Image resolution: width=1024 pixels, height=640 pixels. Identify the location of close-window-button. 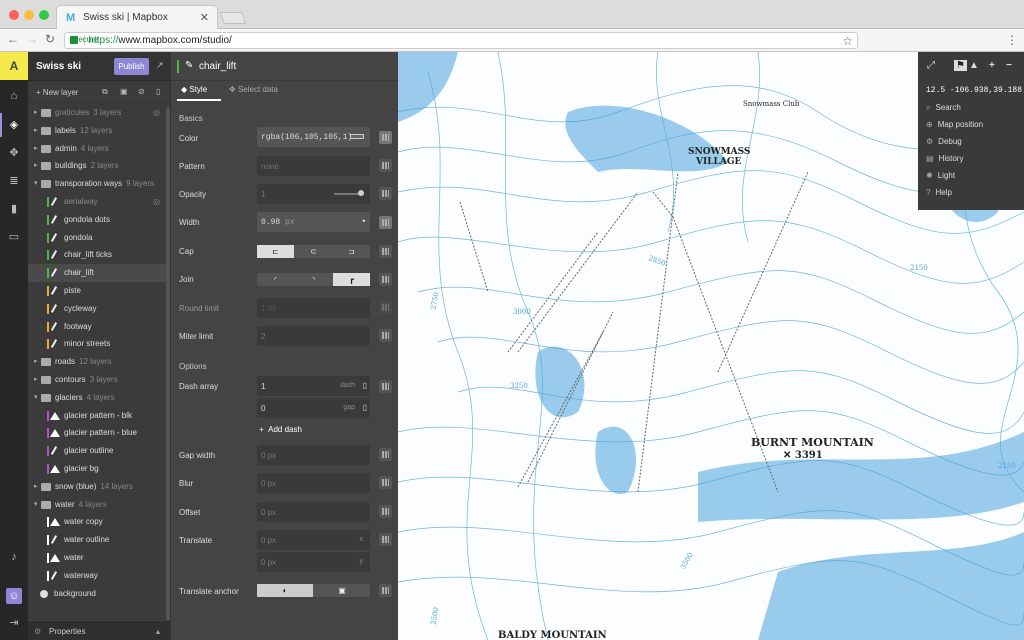
(14, 15).